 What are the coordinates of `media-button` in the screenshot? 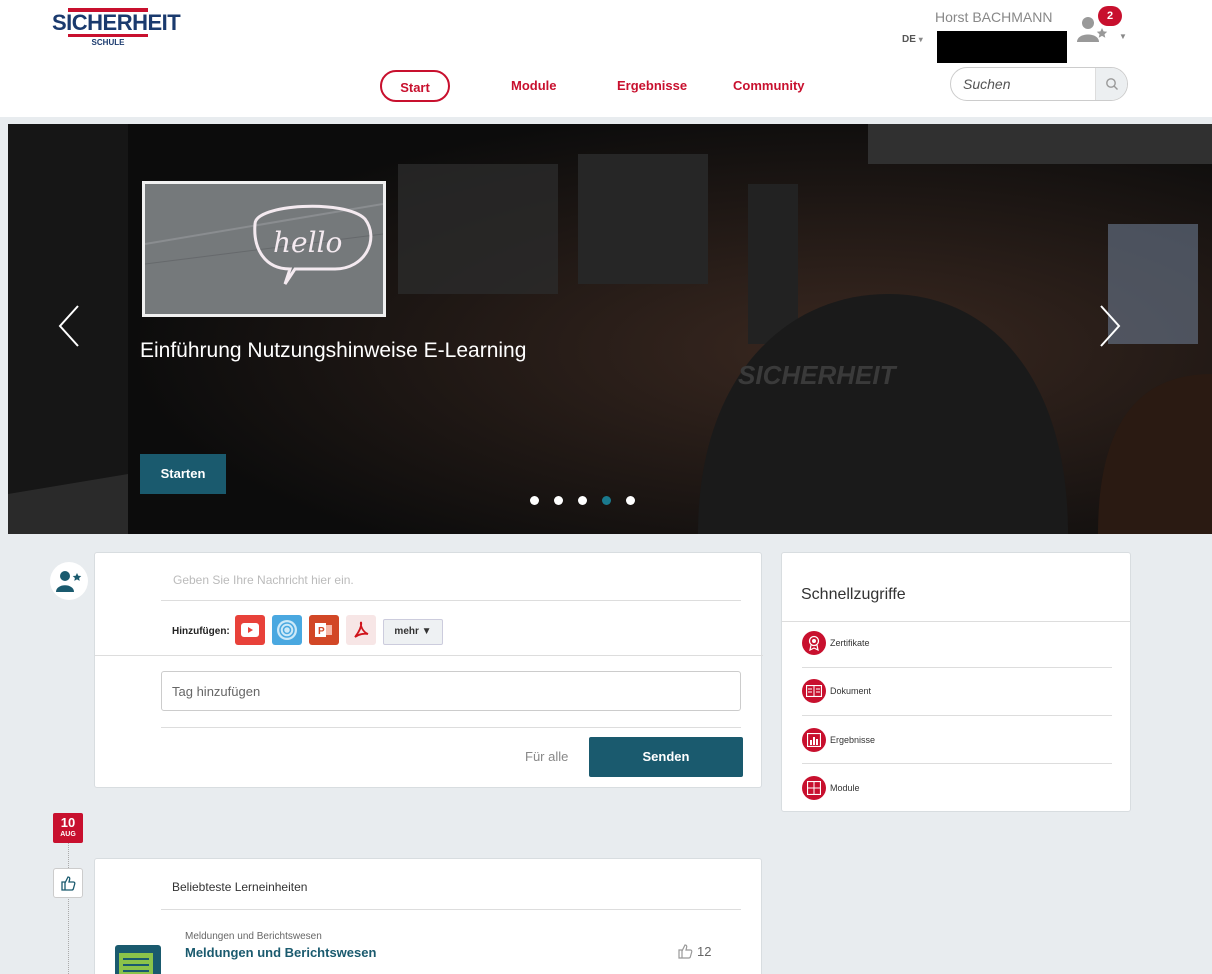 It's located at (287, 630).